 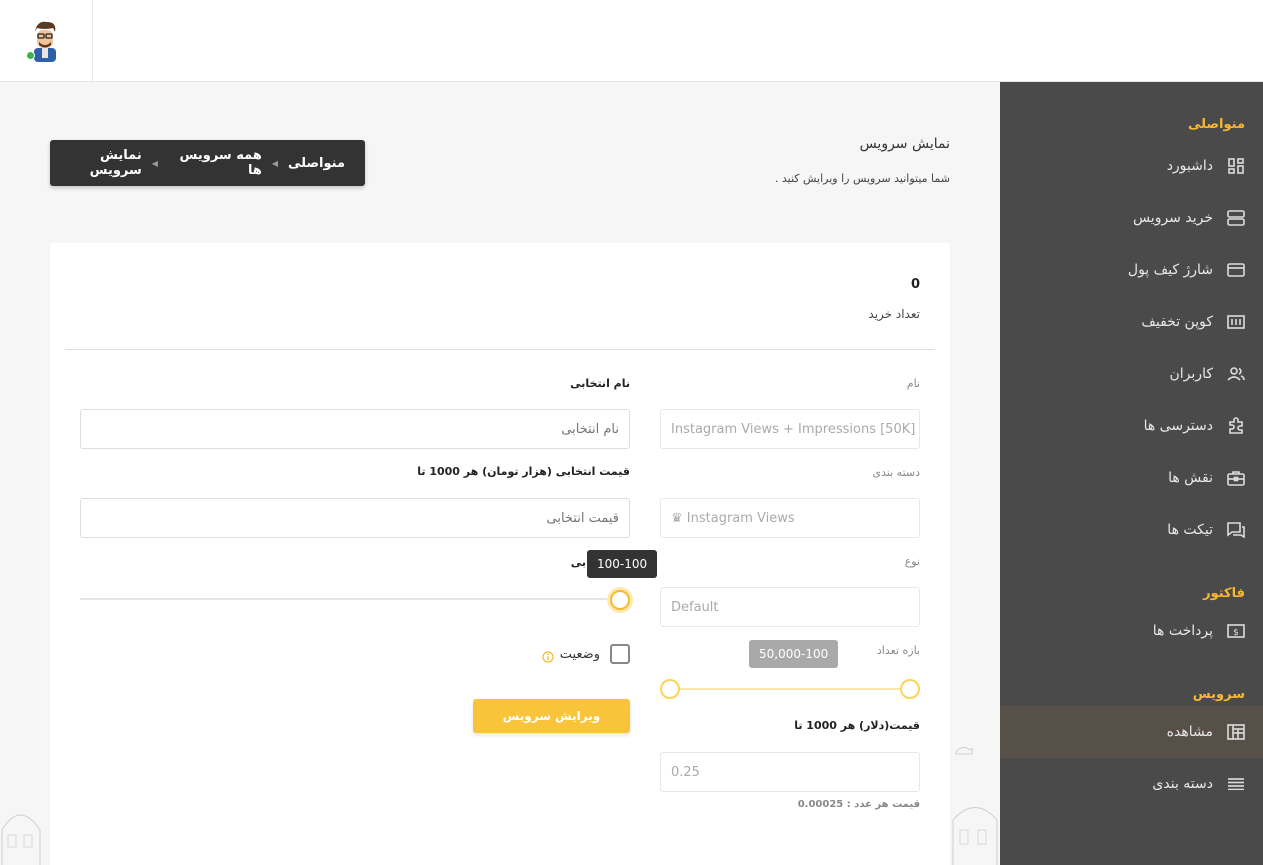 I want to click on category-label: دسته بندی, so click(x=896, y=472).